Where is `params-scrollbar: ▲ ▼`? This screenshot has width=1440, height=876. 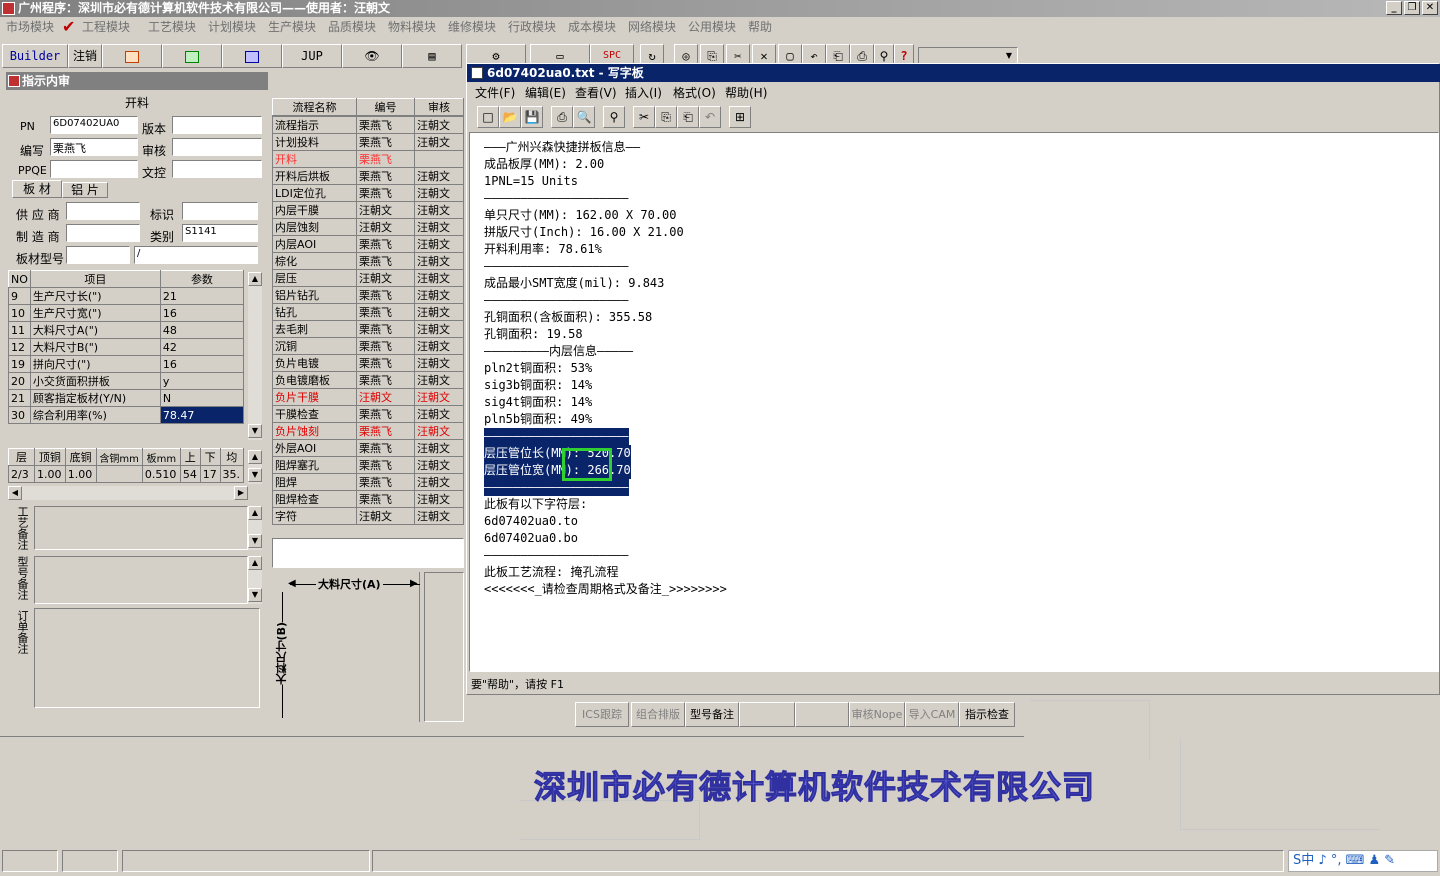 params-scrollbar: ▲ ▼ is located at coordinates (255, 356).